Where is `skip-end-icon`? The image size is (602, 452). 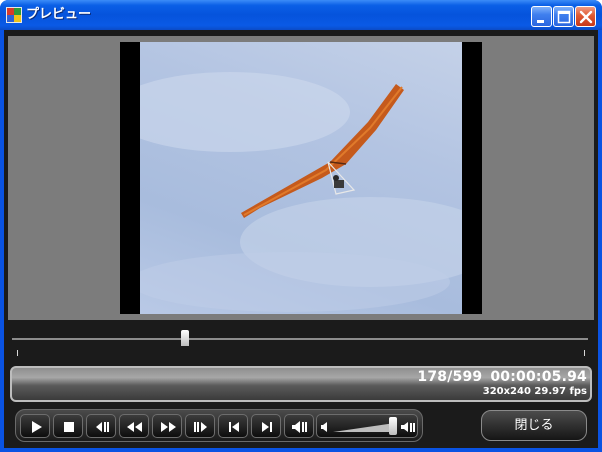 skip-end-icon is located at coordinates (267, 427).